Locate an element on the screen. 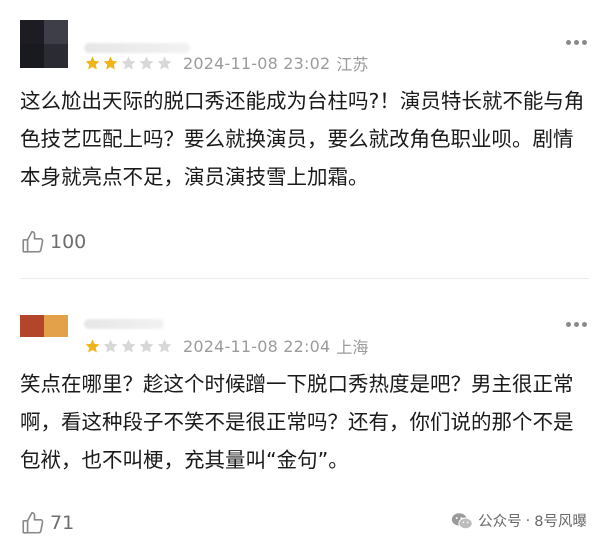 Image resolution: width=609 pixels, height=543 pixels. review-datetime: 2024-11-08 22:04 is located at coordinates (257, 346).